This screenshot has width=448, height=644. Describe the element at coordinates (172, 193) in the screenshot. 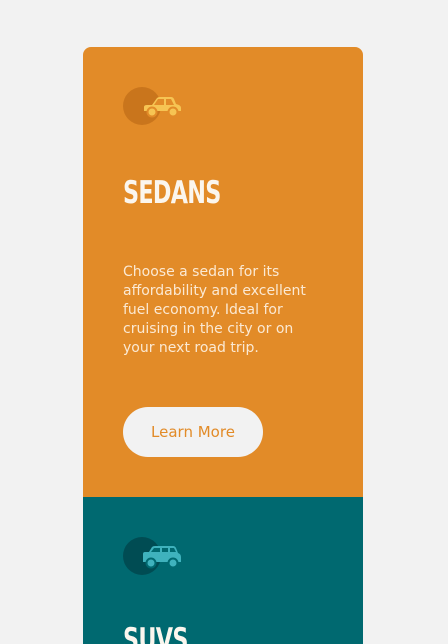

I see `card-title: Sedans` at that location.